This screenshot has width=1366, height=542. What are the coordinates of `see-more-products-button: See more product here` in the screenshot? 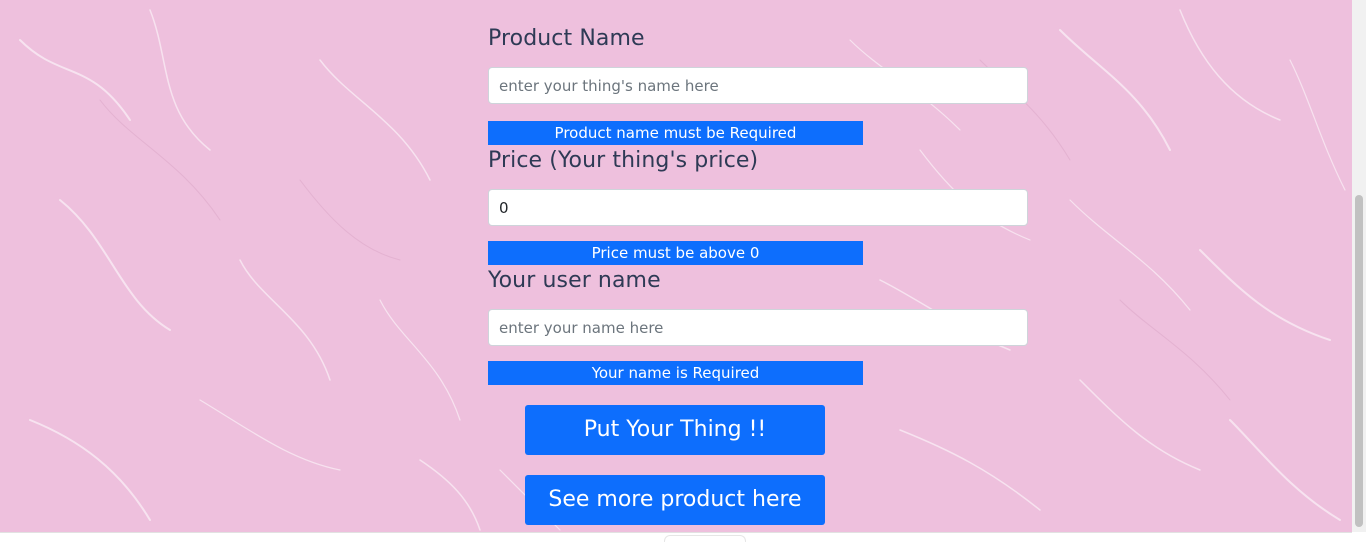 It's located at (675, 500).